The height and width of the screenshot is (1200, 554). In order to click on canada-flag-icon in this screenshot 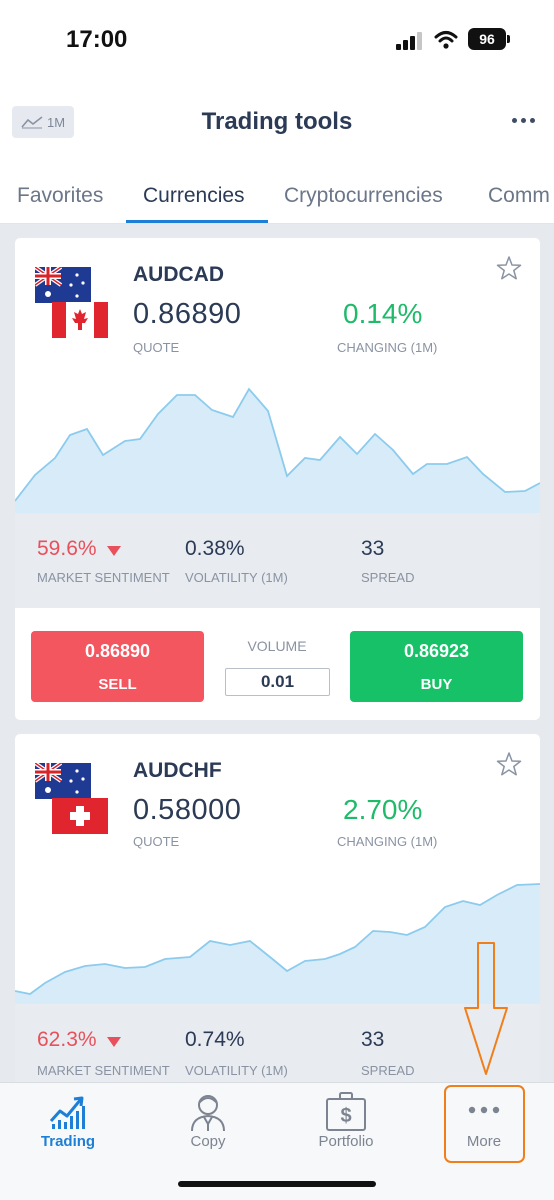, I will do `click(80, 320)`.